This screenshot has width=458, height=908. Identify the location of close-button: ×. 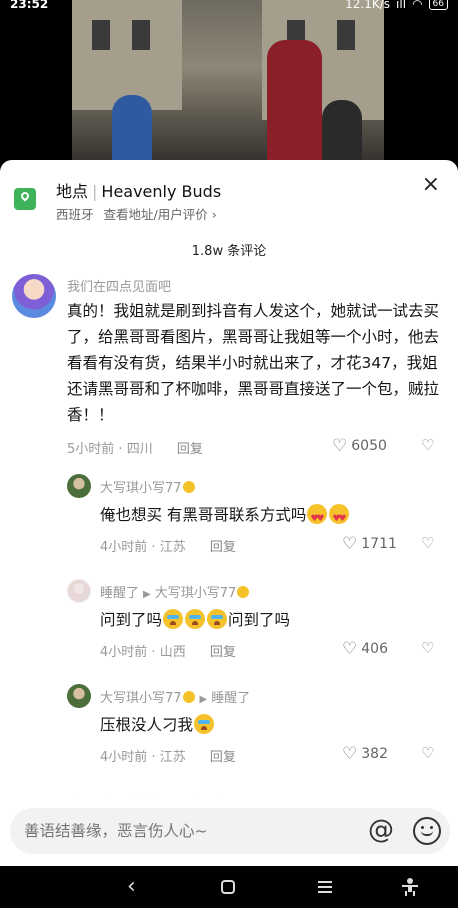
(431, 185).